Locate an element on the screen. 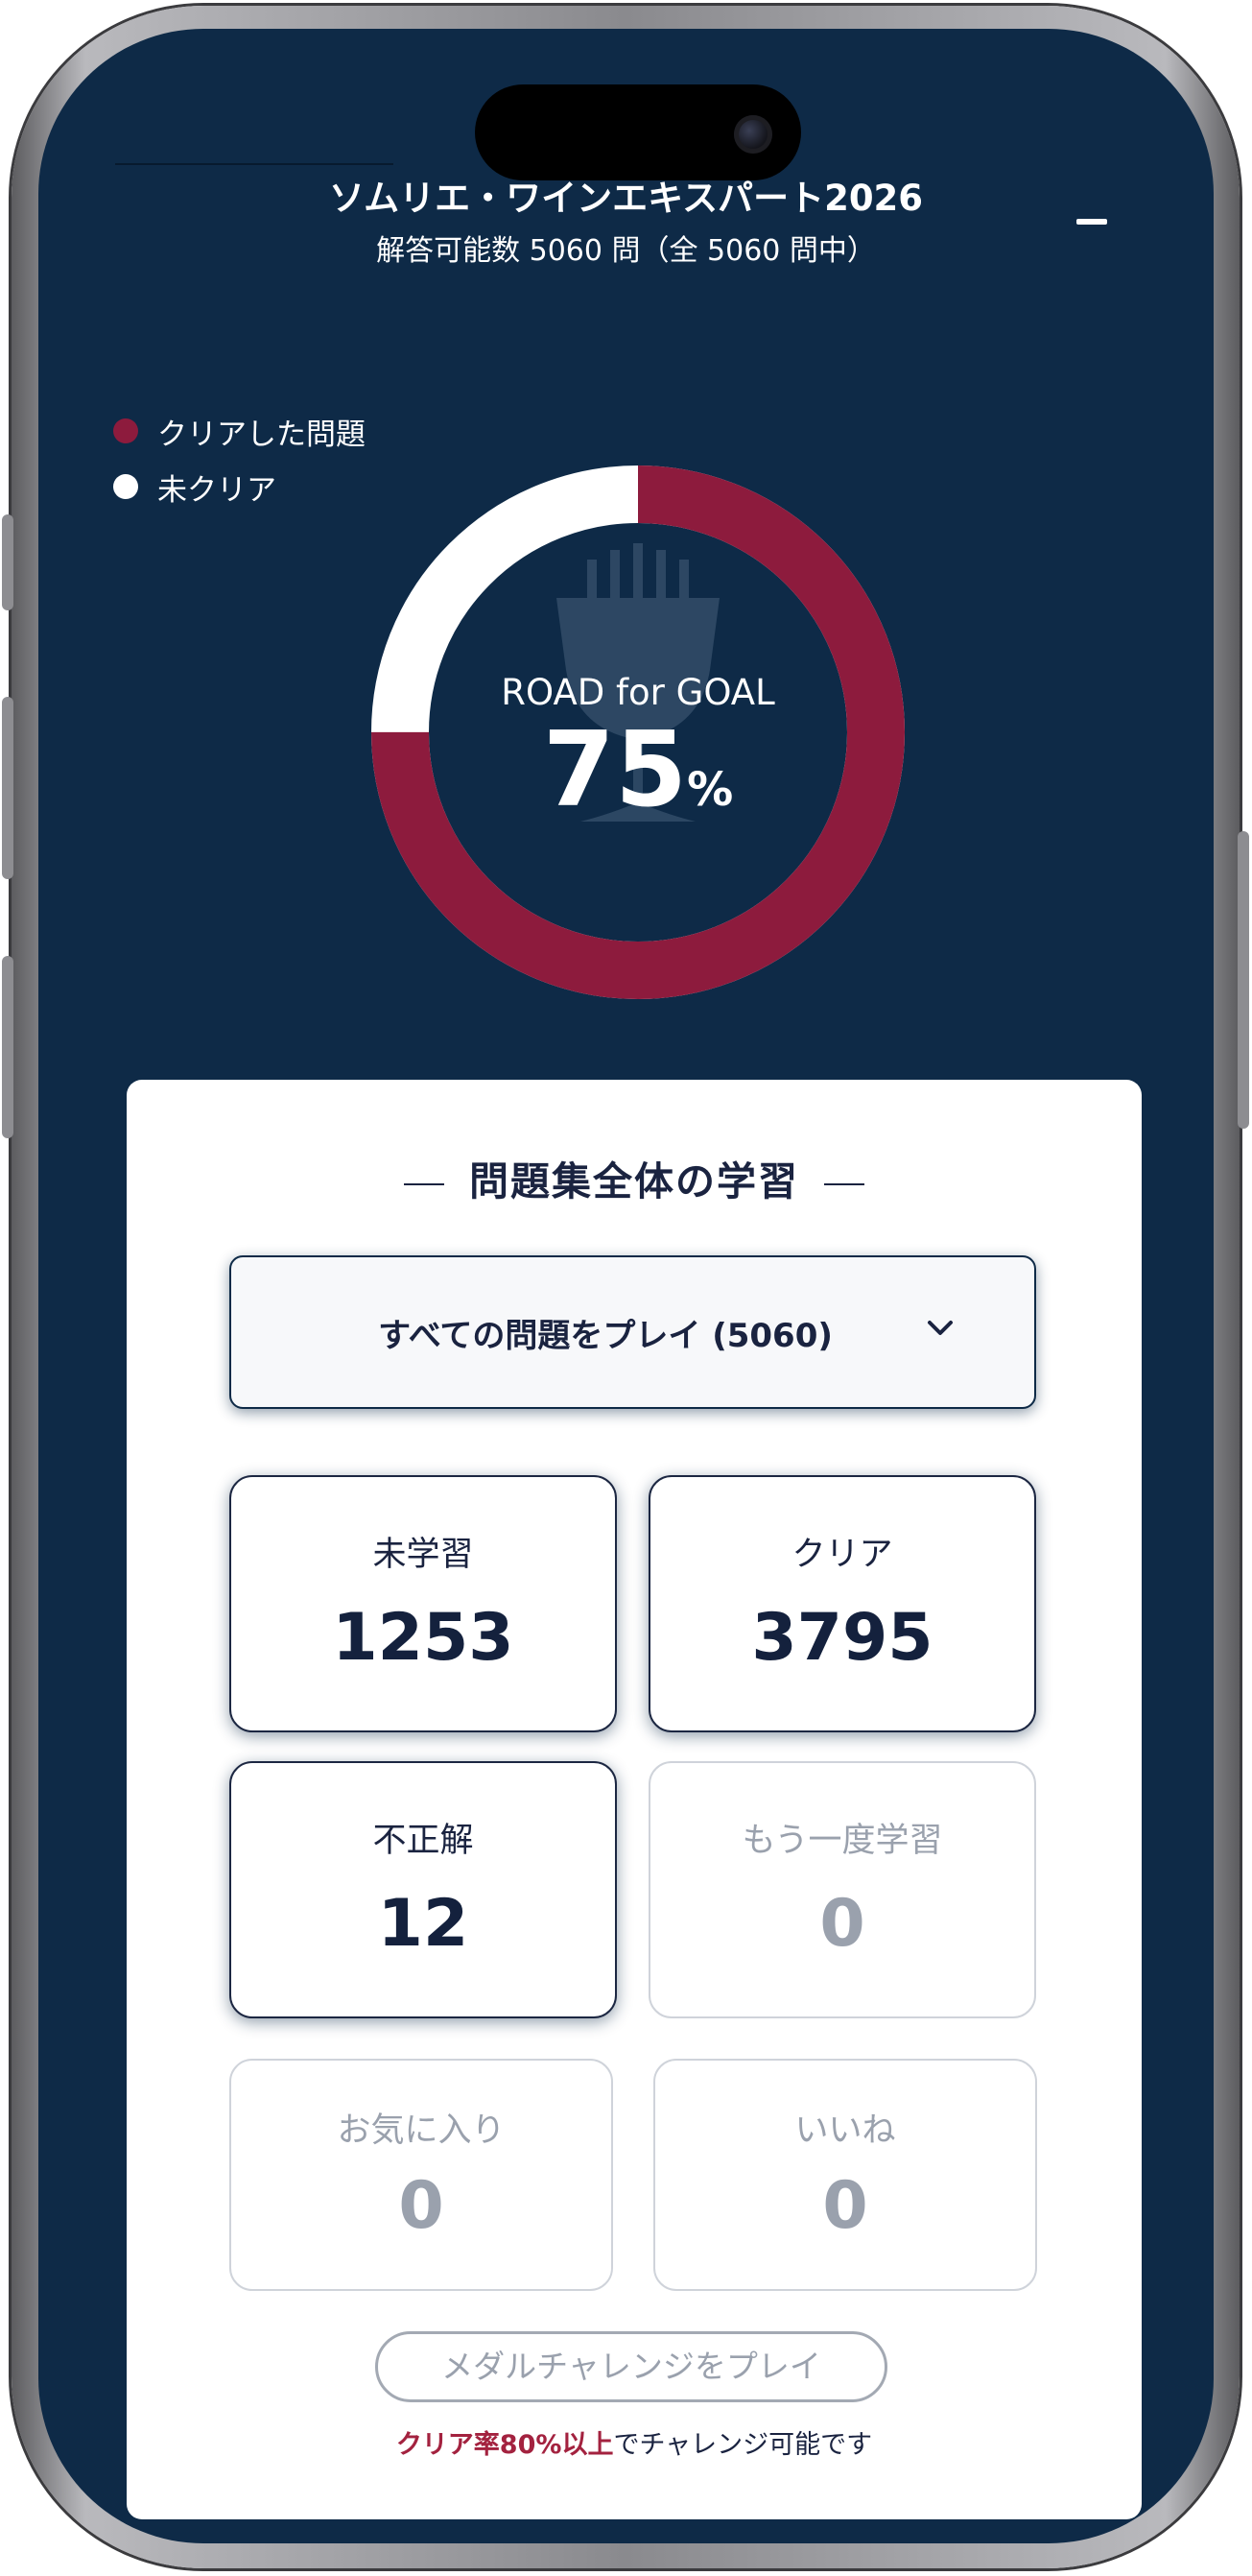 The image size is (1252, 2576). progress-percent-unit: % is located at coordinates (710, 790).